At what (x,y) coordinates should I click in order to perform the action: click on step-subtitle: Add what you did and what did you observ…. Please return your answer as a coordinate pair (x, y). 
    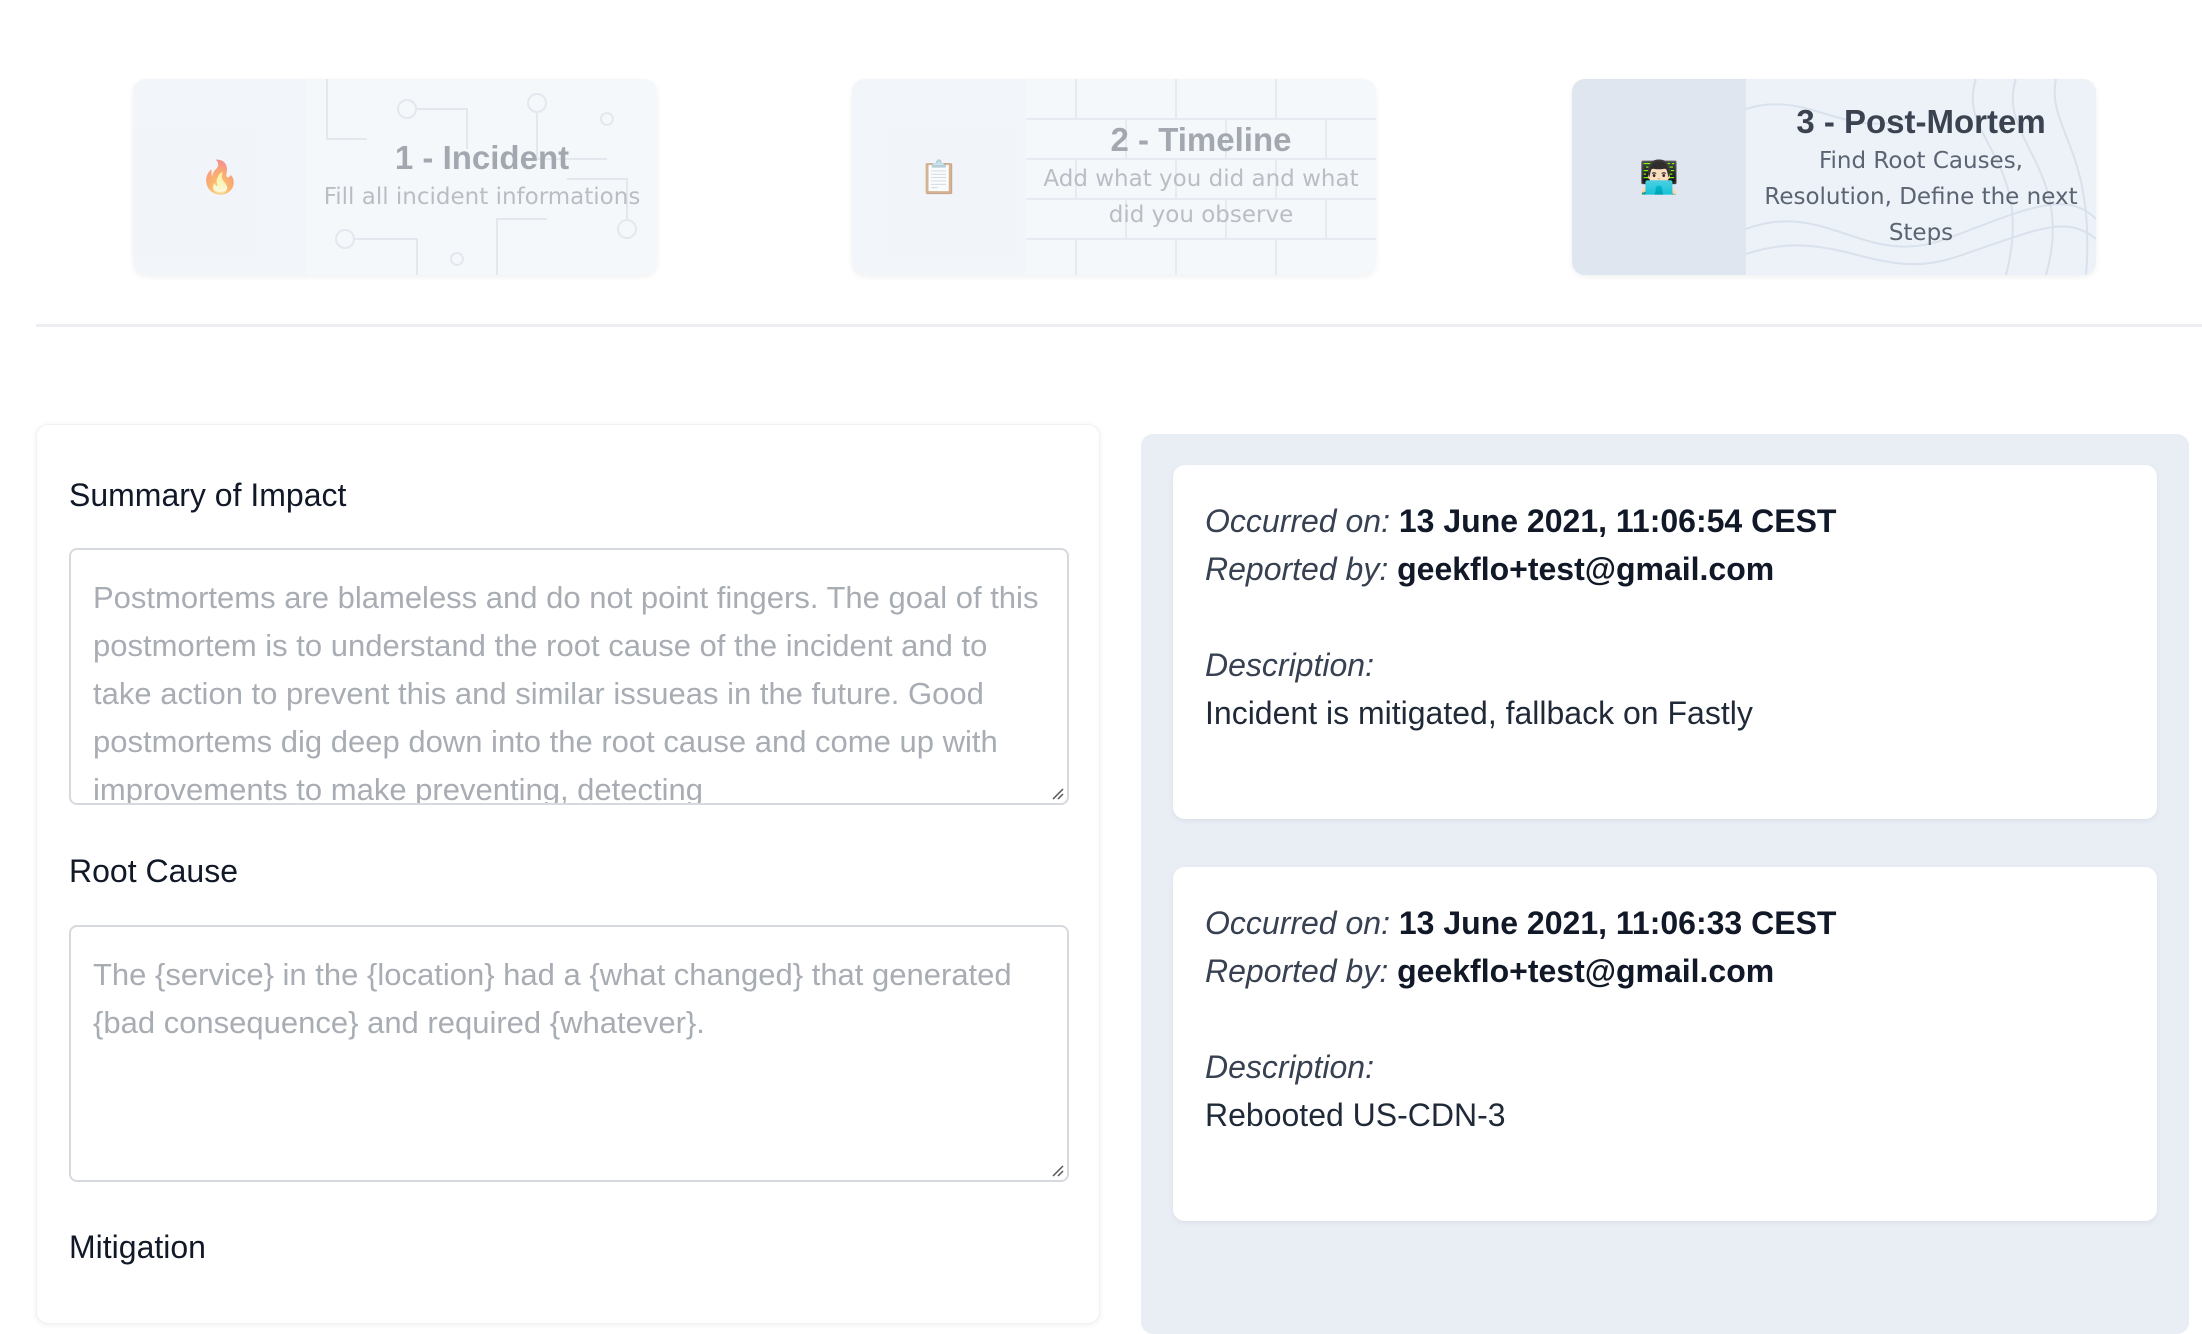
    Looking at the image, I should click on (1201, 197).